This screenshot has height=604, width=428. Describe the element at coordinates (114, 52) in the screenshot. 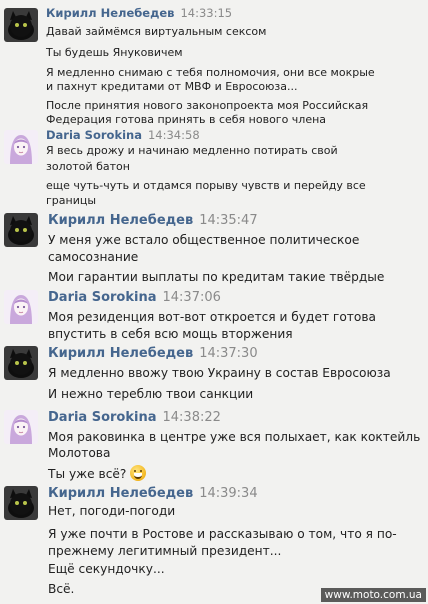

I see `message-line: Ты будешь Януковичем` at that location.